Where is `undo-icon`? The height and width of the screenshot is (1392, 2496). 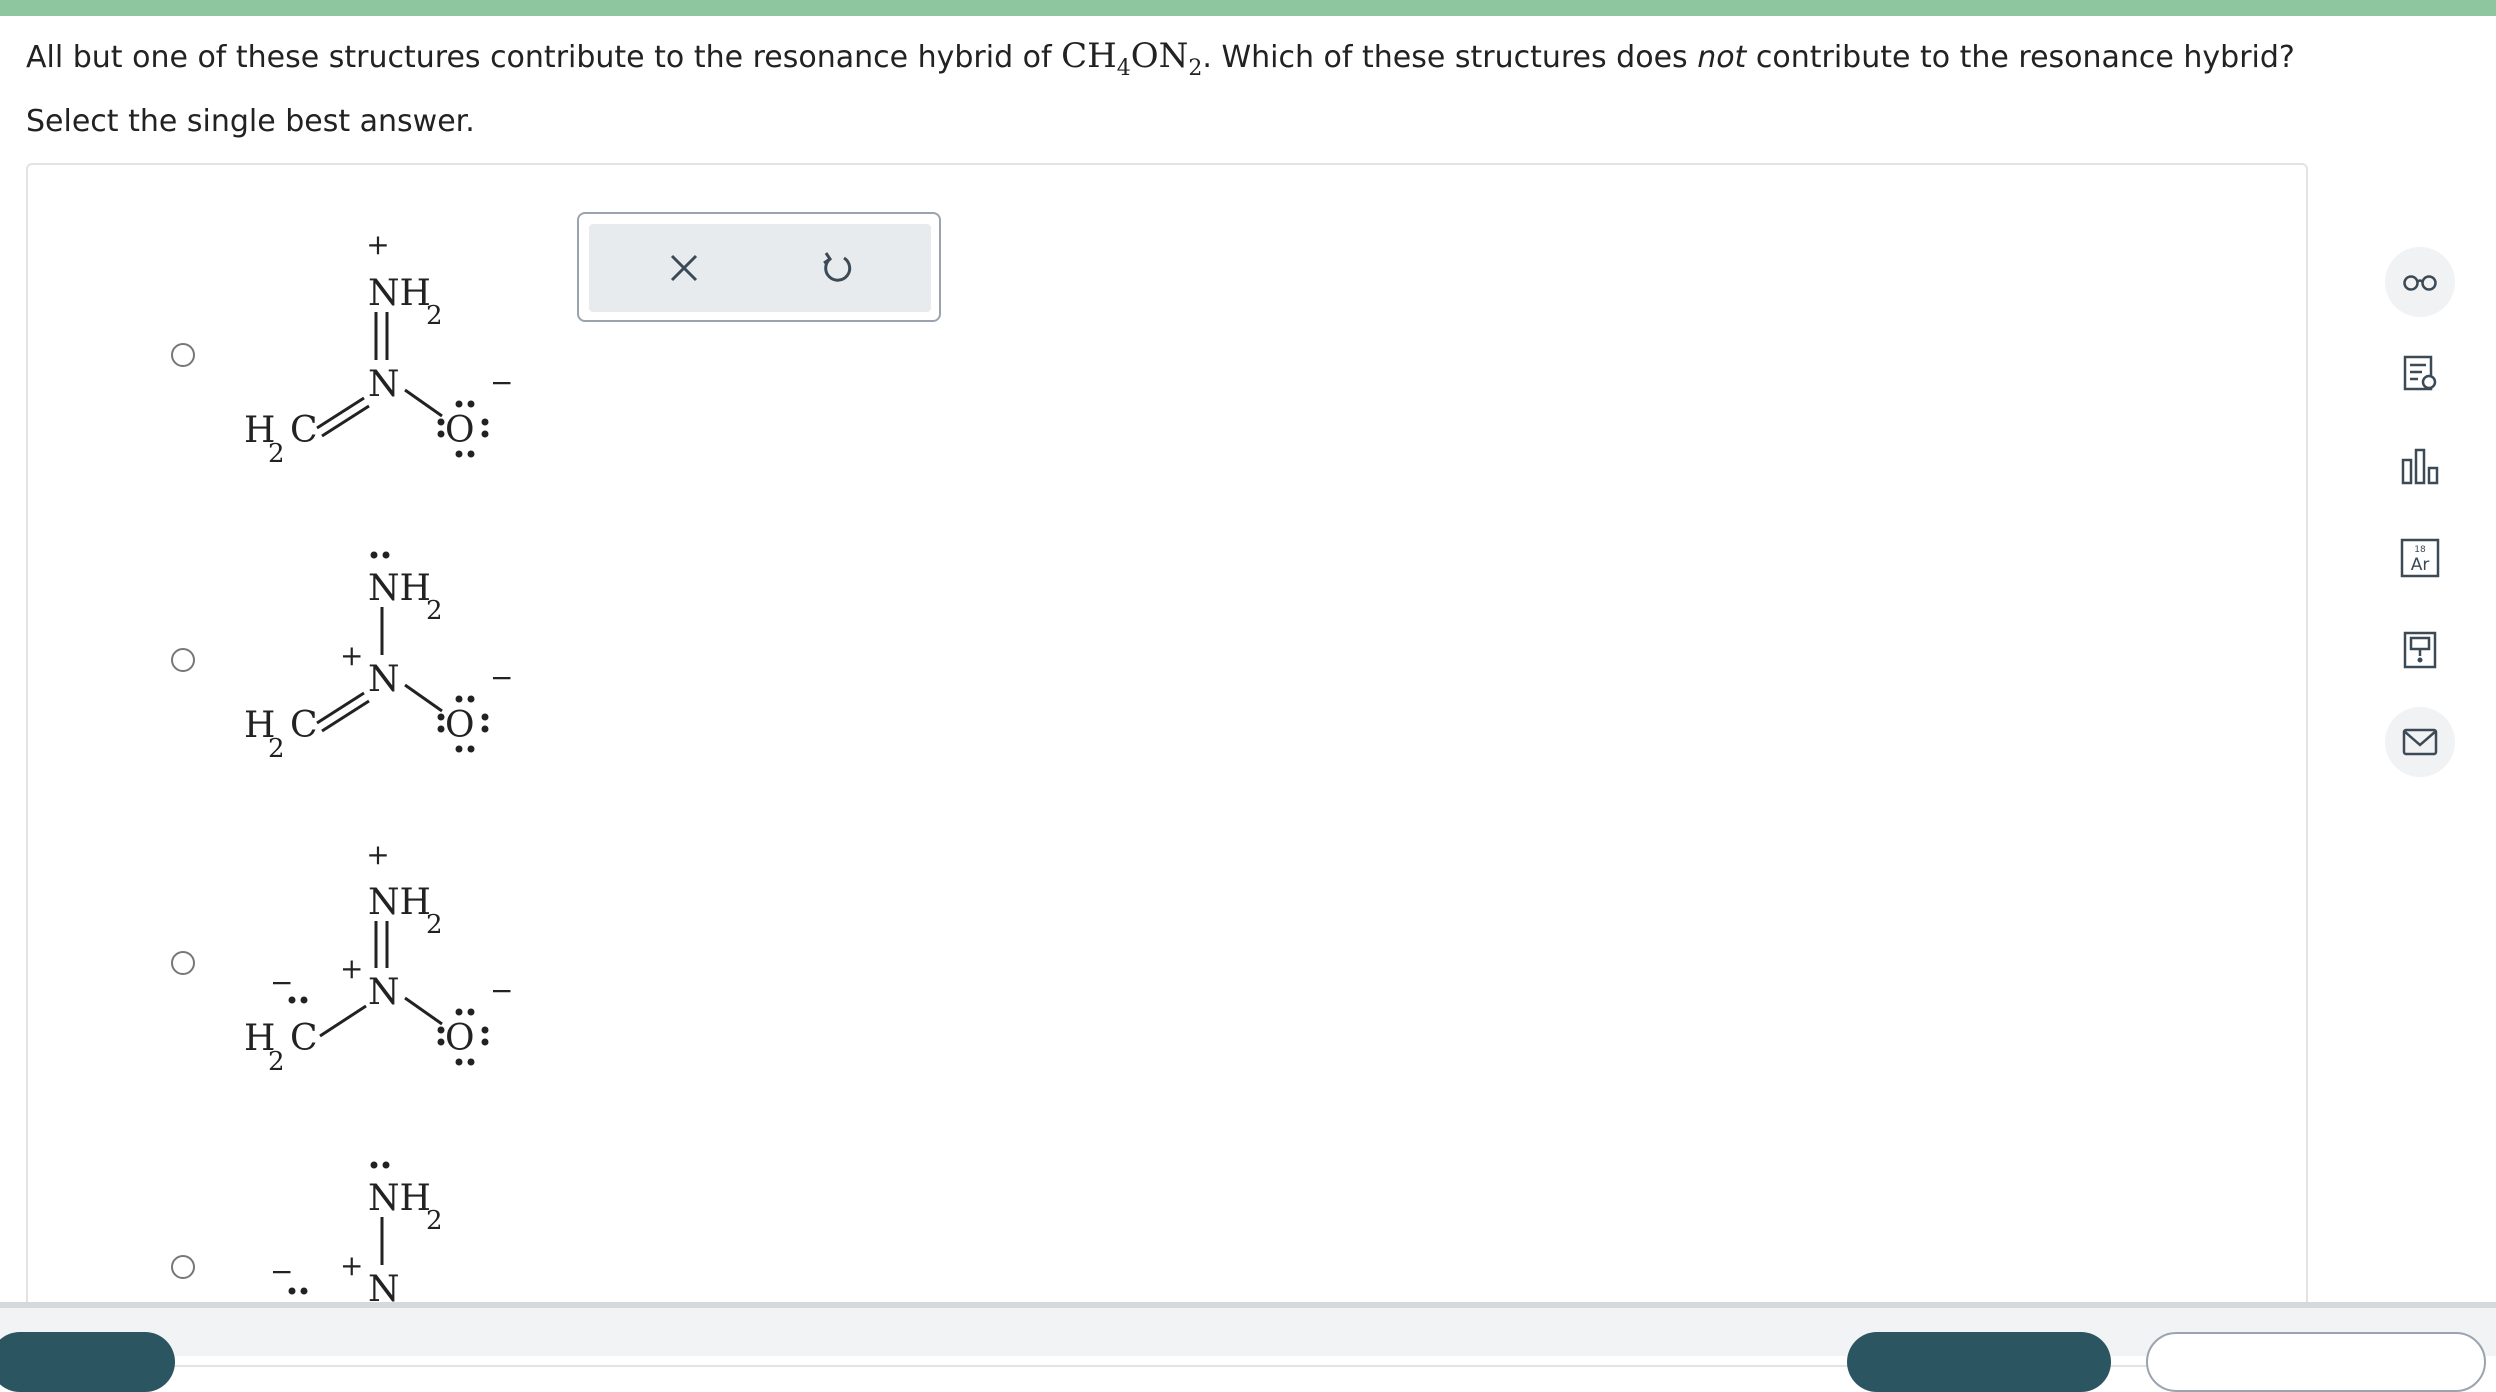
undo-icon is located at coordinates (837, 267).